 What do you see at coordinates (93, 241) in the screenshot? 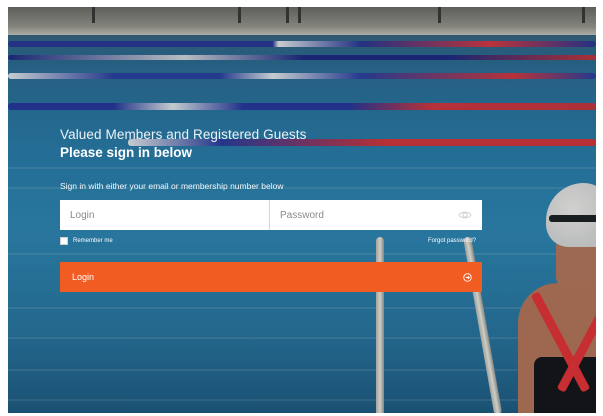
I see `remember-me-label: Remember me` at bounding box center [93, 241].